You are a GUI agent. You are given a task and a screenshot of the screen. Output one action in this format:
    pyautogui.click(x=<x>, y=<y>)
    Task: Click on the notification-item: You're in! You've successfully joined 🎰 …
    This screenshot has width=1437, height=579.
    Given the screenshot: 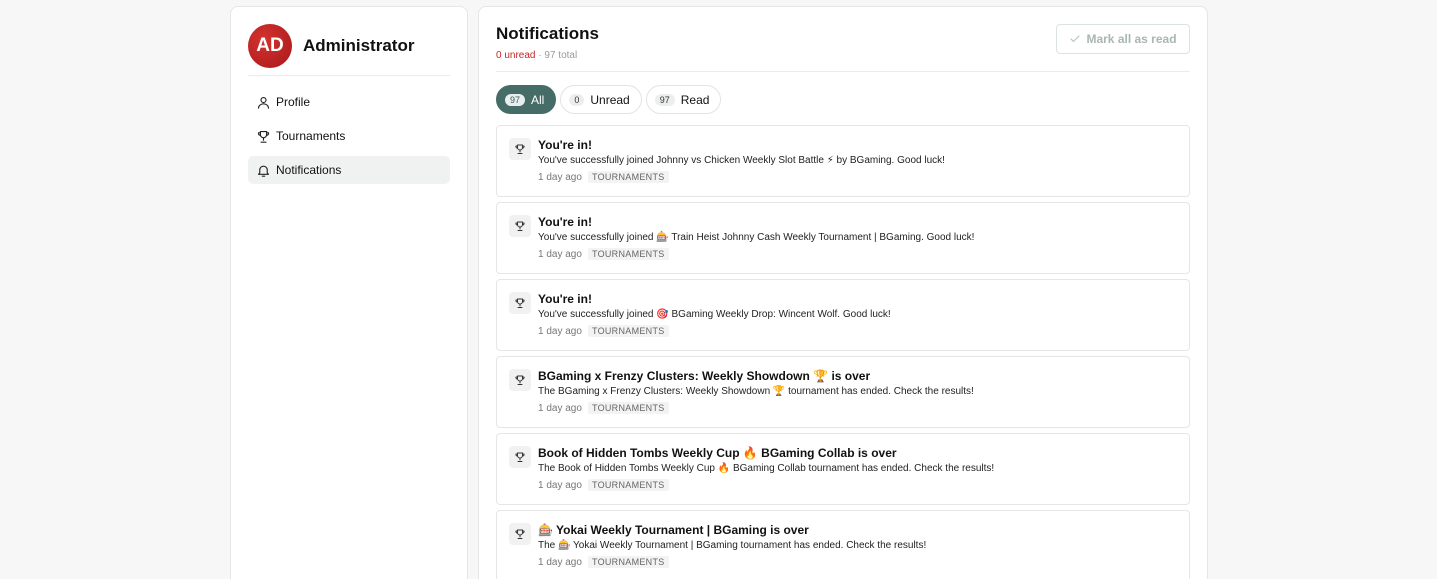 What is the action you would take?
    pyautogui.click(x=843, y=238)
    